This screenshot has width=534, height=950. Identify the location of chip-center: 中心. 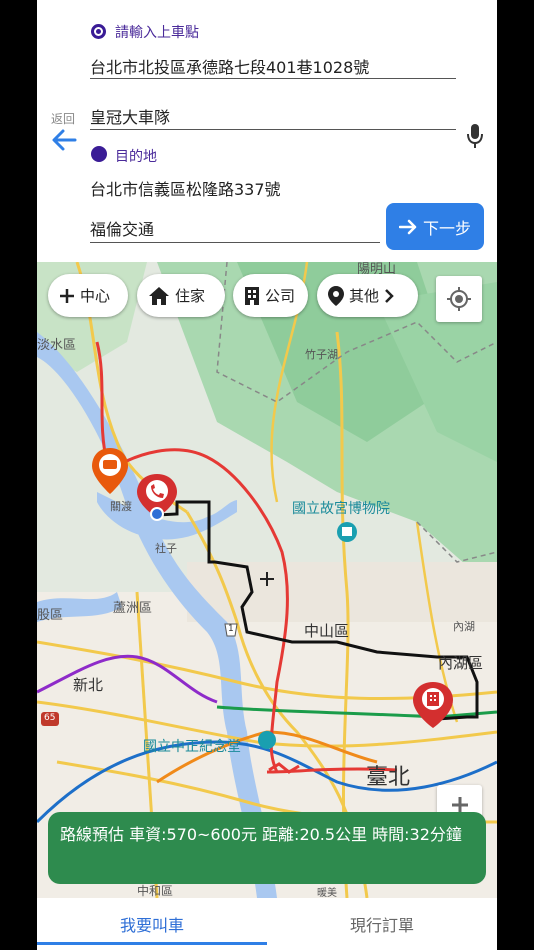
(88, 295).